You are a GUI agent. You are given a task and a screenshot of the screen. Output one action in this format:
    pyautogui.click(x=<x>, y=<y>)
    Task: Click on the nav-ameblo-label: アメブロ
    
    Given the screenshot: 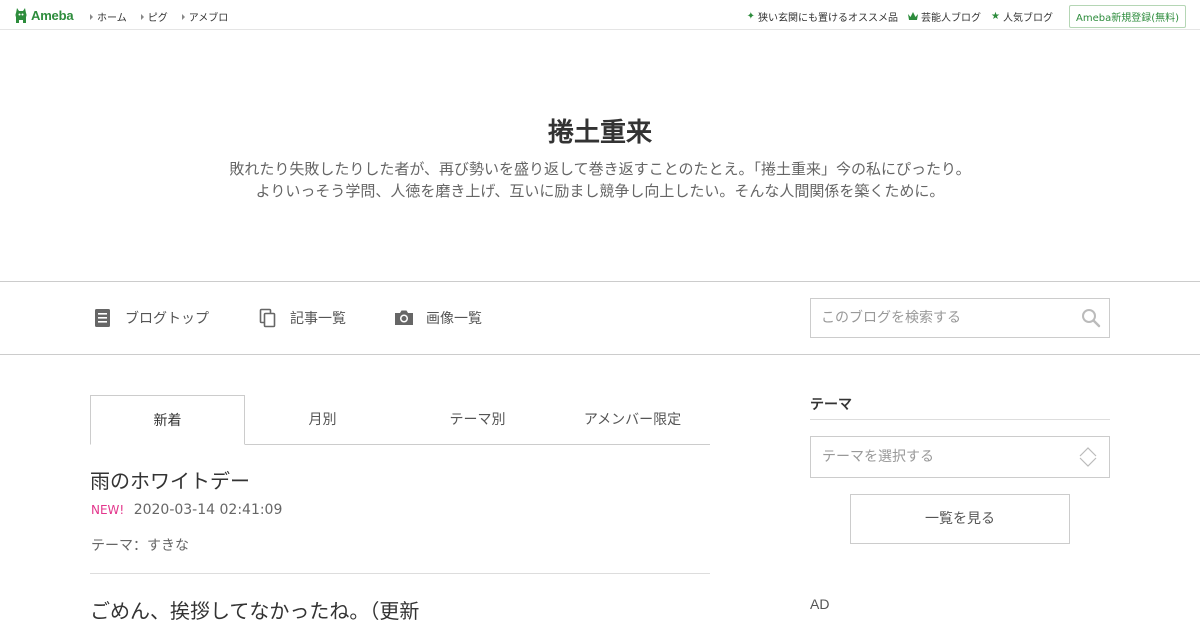 What is the action you would take?
    pyautogui.click(x=208, y=18)
    